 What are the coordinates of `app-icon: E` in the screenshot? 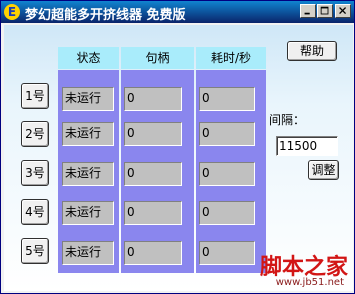 It's located at (12, 12).